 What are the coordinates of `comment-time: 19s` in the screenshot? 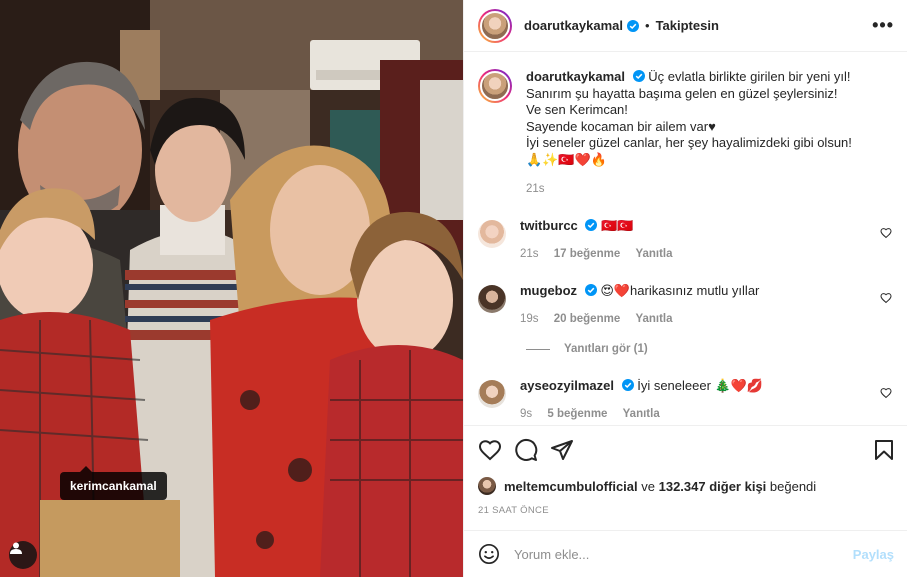 It's located at (529, 319).